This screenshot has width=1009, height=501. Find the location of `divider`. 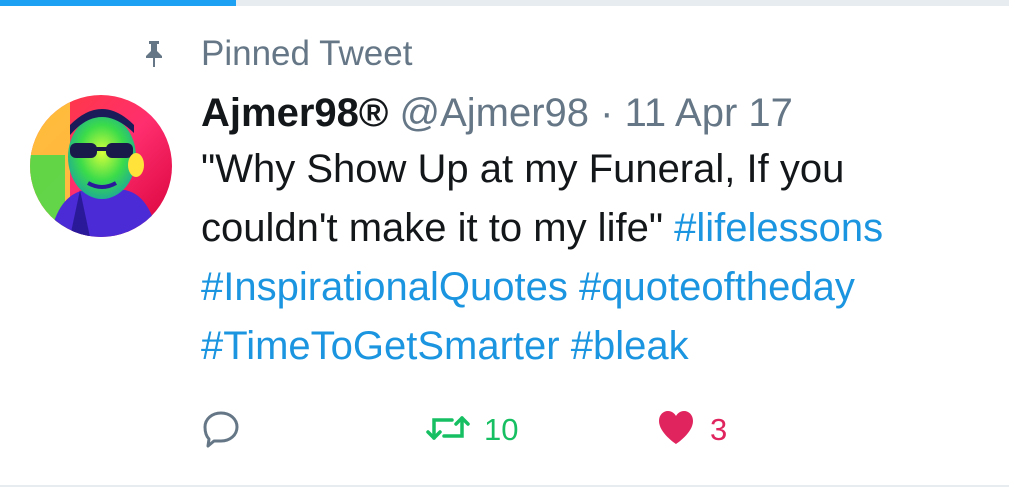

divider is located at coordinates (504, 486).